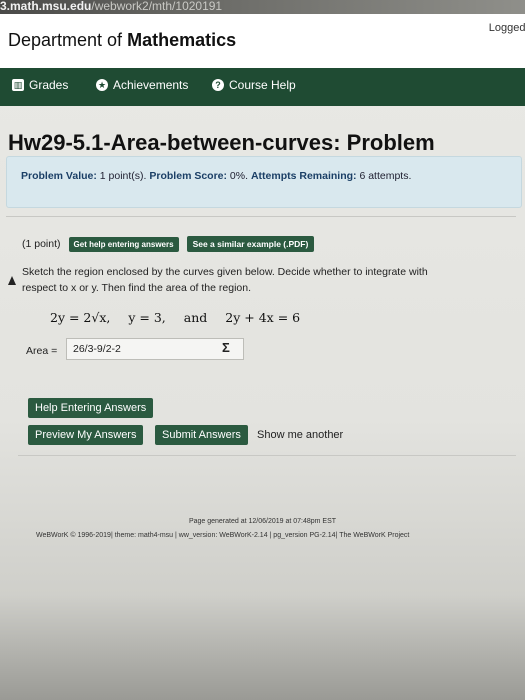 This screenshot has width=525, height=700. Describe the element at coordinates (262, 7) in the screenshot. I see `browser-url-bar: 3.math.msu.edu/webwork2/mth/1020191` at that location.